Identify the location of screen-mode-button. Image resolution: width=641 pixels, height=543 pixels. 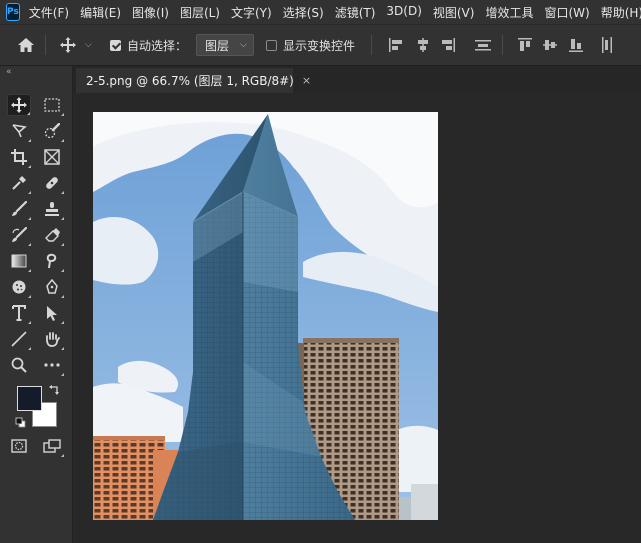
(52, 446).